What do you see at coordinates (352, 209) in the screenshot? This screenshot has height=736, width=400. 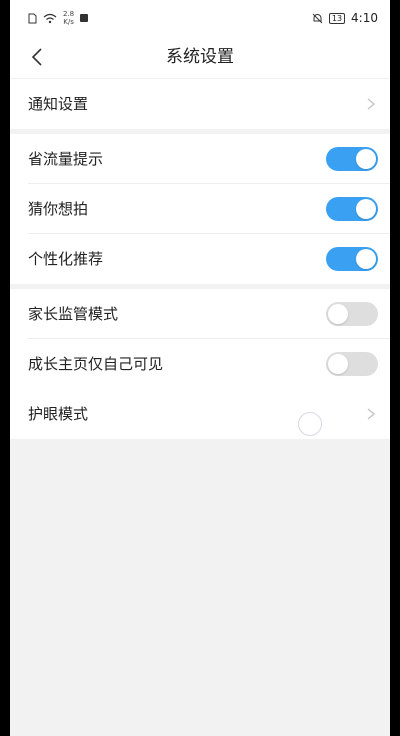 I see `guess-shoot-toggle` at bounding box center [352, 209].